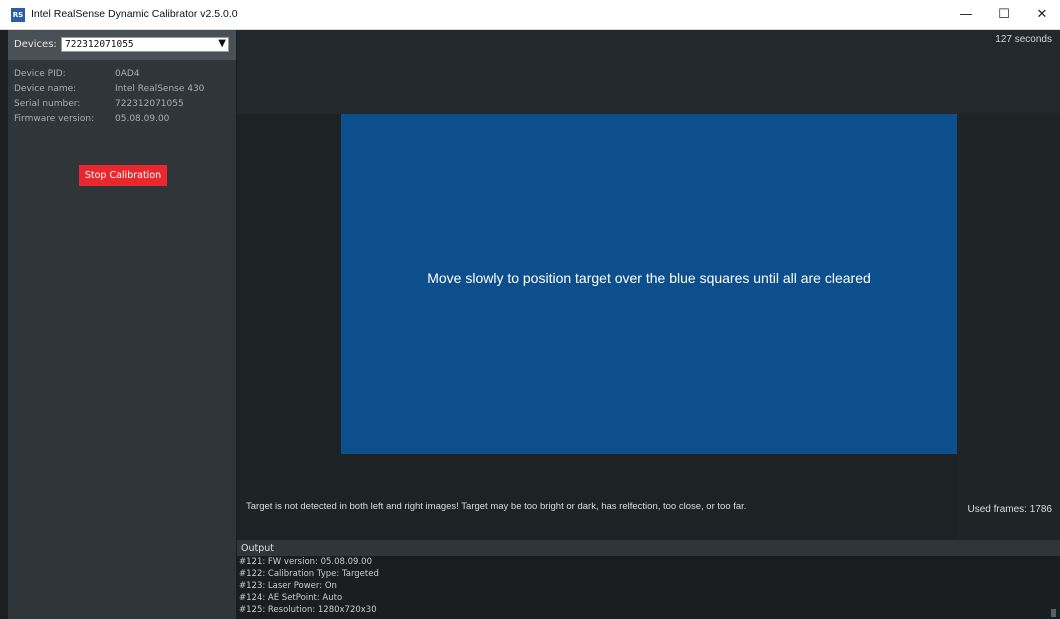  What do you see at coordinates (142, 119) in the screenshot?
I see `info-value: 05.08.09.00` at bounding box center [142, 119].